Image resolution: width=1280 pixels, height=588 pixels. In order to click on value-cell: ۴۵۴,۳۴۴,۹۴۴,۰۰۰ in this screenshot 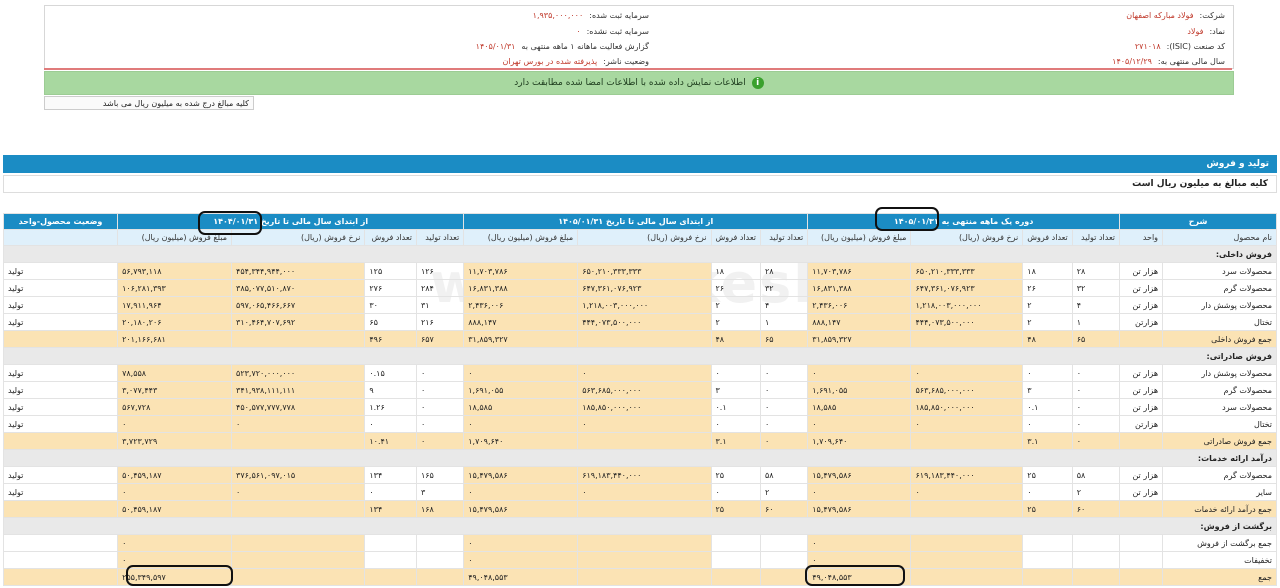, I will do `click(298, 271)`.